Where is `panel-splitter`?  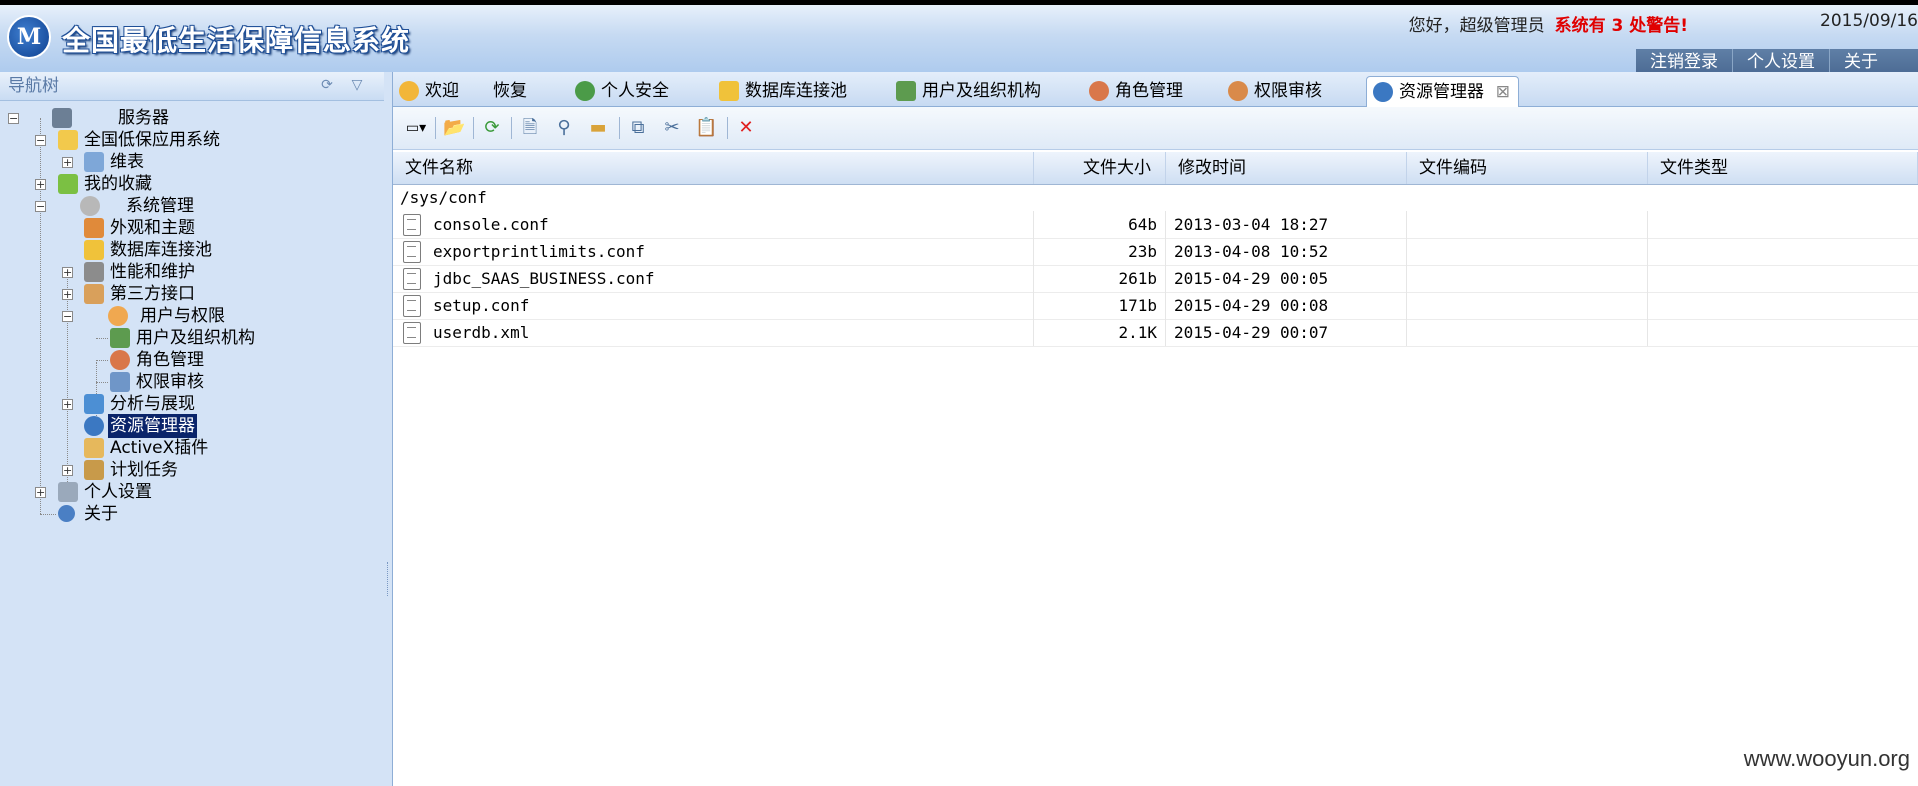 panel-splitter is located at coordinates (388, 429).